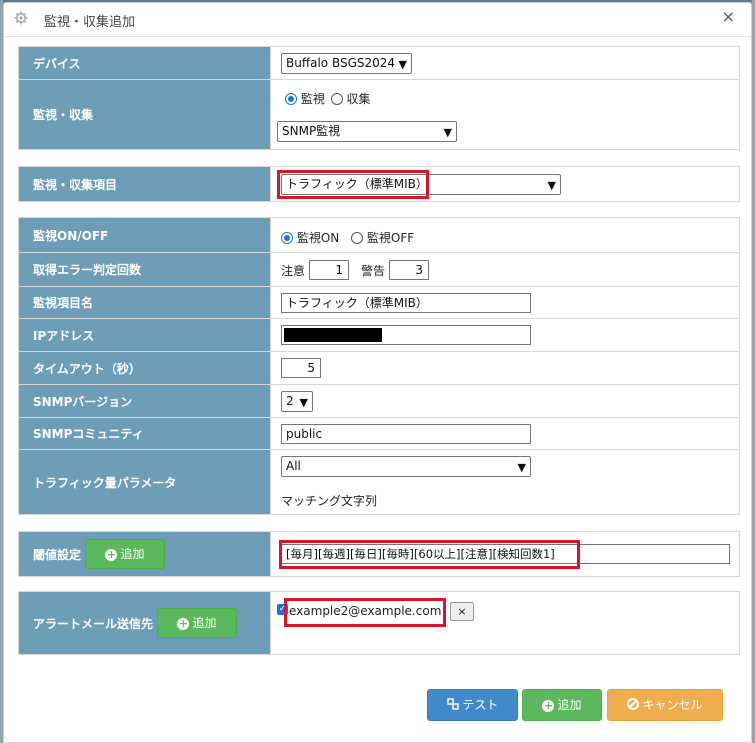 The width and height of the screenshot is (755, 743). I want to click on matching-string-label: マッチング文字列, so click(329, 501).